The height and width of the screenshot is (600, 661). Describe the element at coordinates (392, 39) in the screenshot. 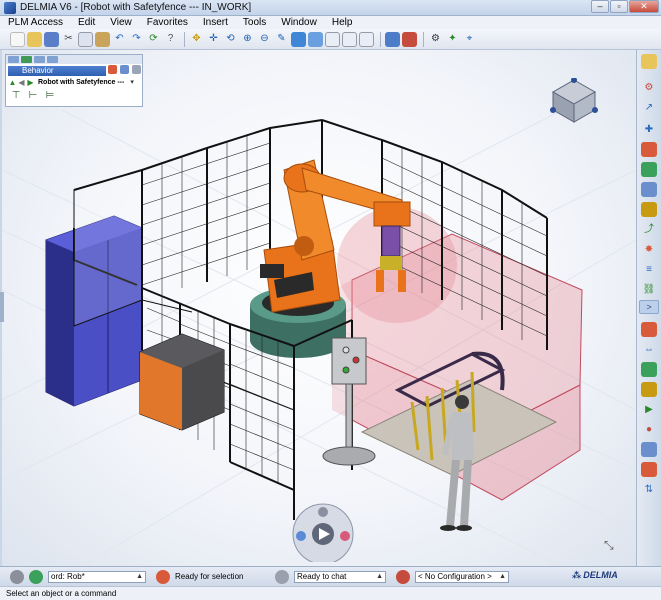

I see `process-icon` at that location.